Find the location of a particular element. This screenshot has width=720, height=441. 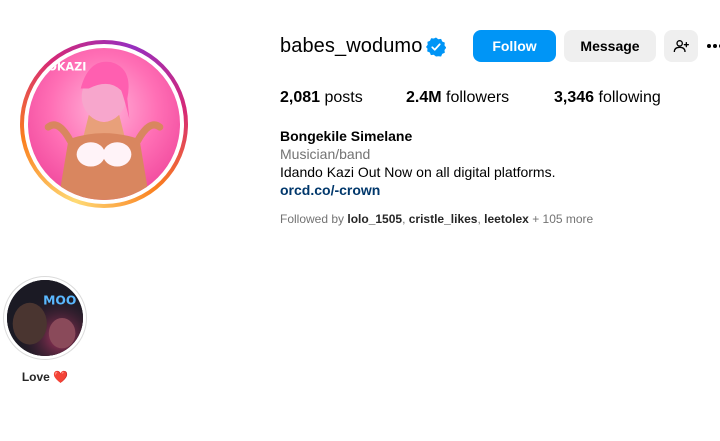

followed-by-prefix: Followed by is located at coordinates (312, 219).